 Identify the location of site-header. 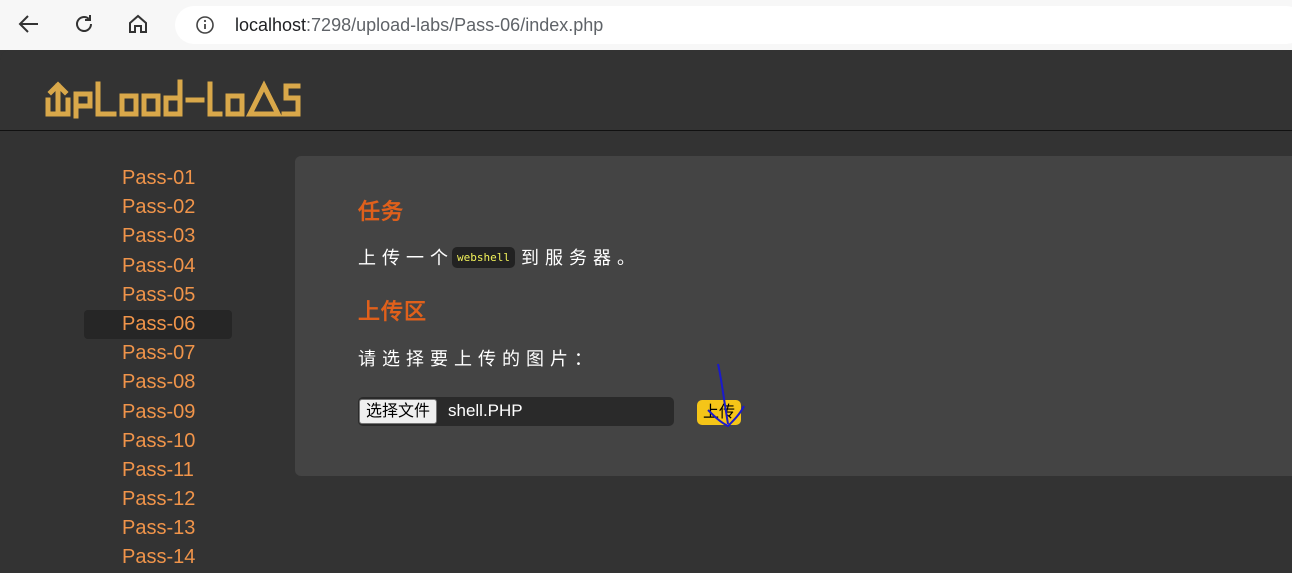
(646, 90).